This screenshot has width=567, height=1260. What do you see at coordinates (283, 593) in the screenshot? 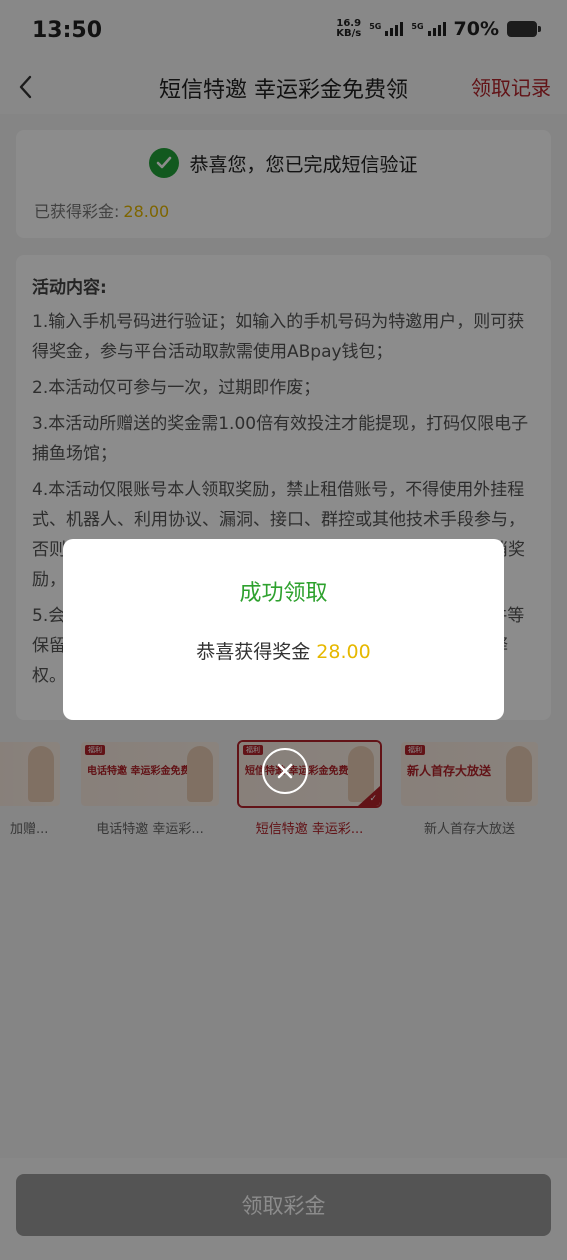
I see `dialog-title: 成功领取` at bounding box center [283, 593].